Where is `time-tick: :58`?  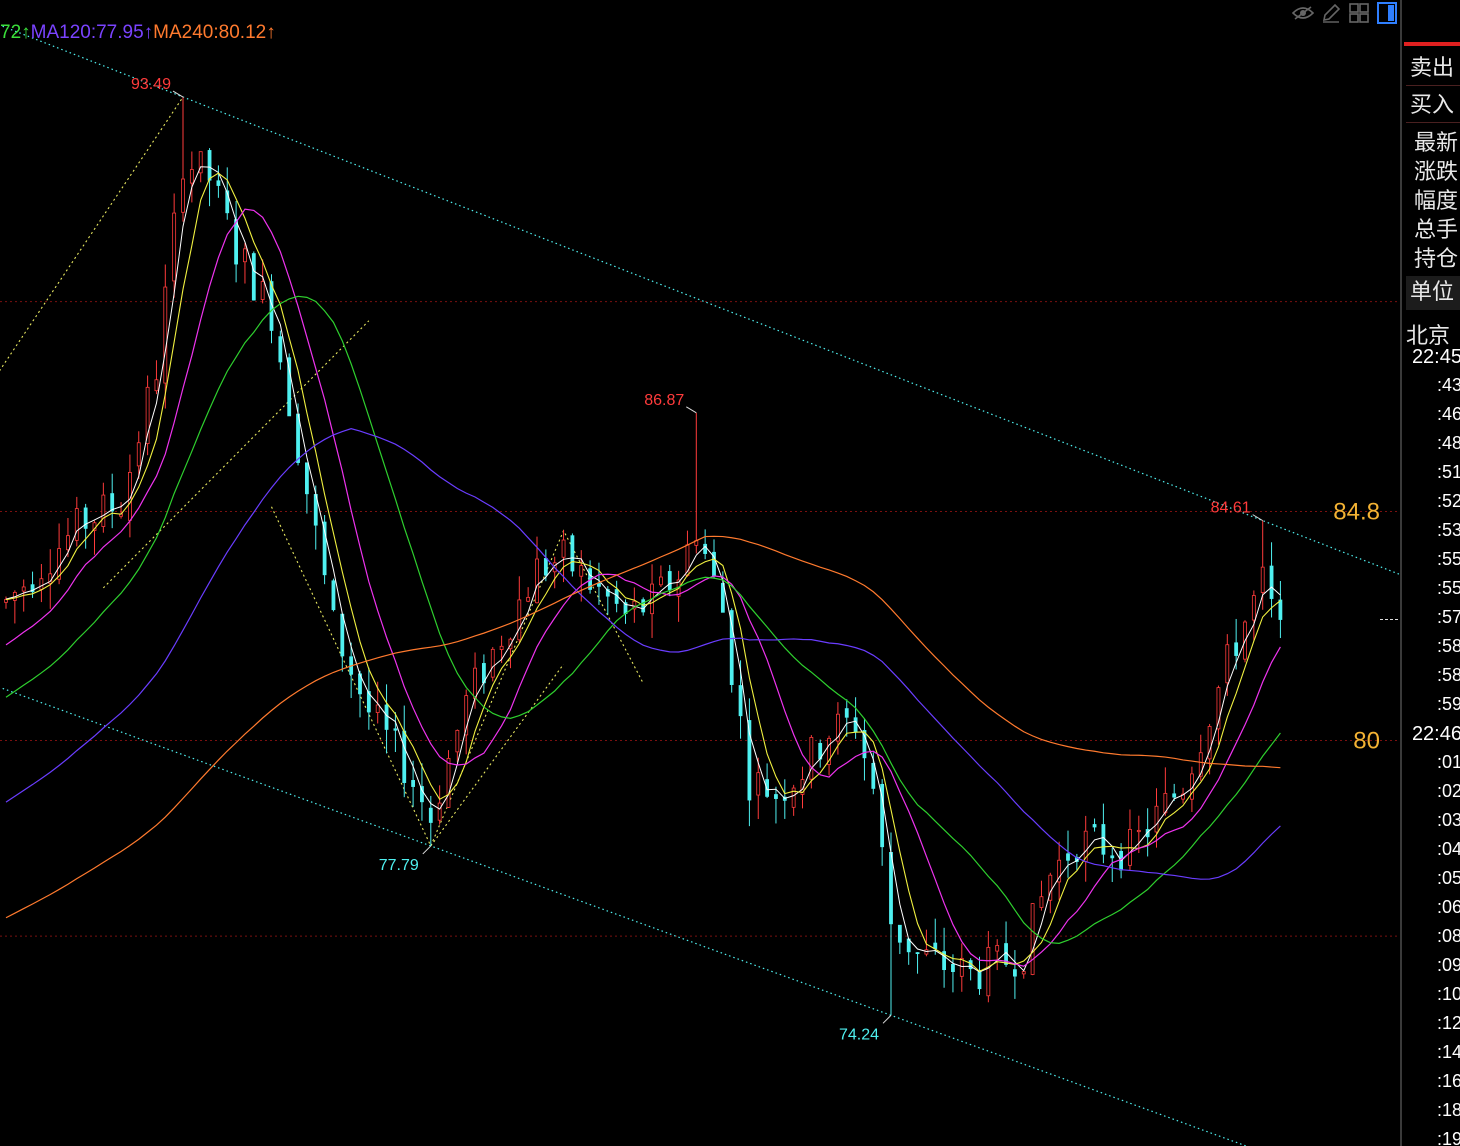
time-tick: :58 is located at coordinates (1448, 675).